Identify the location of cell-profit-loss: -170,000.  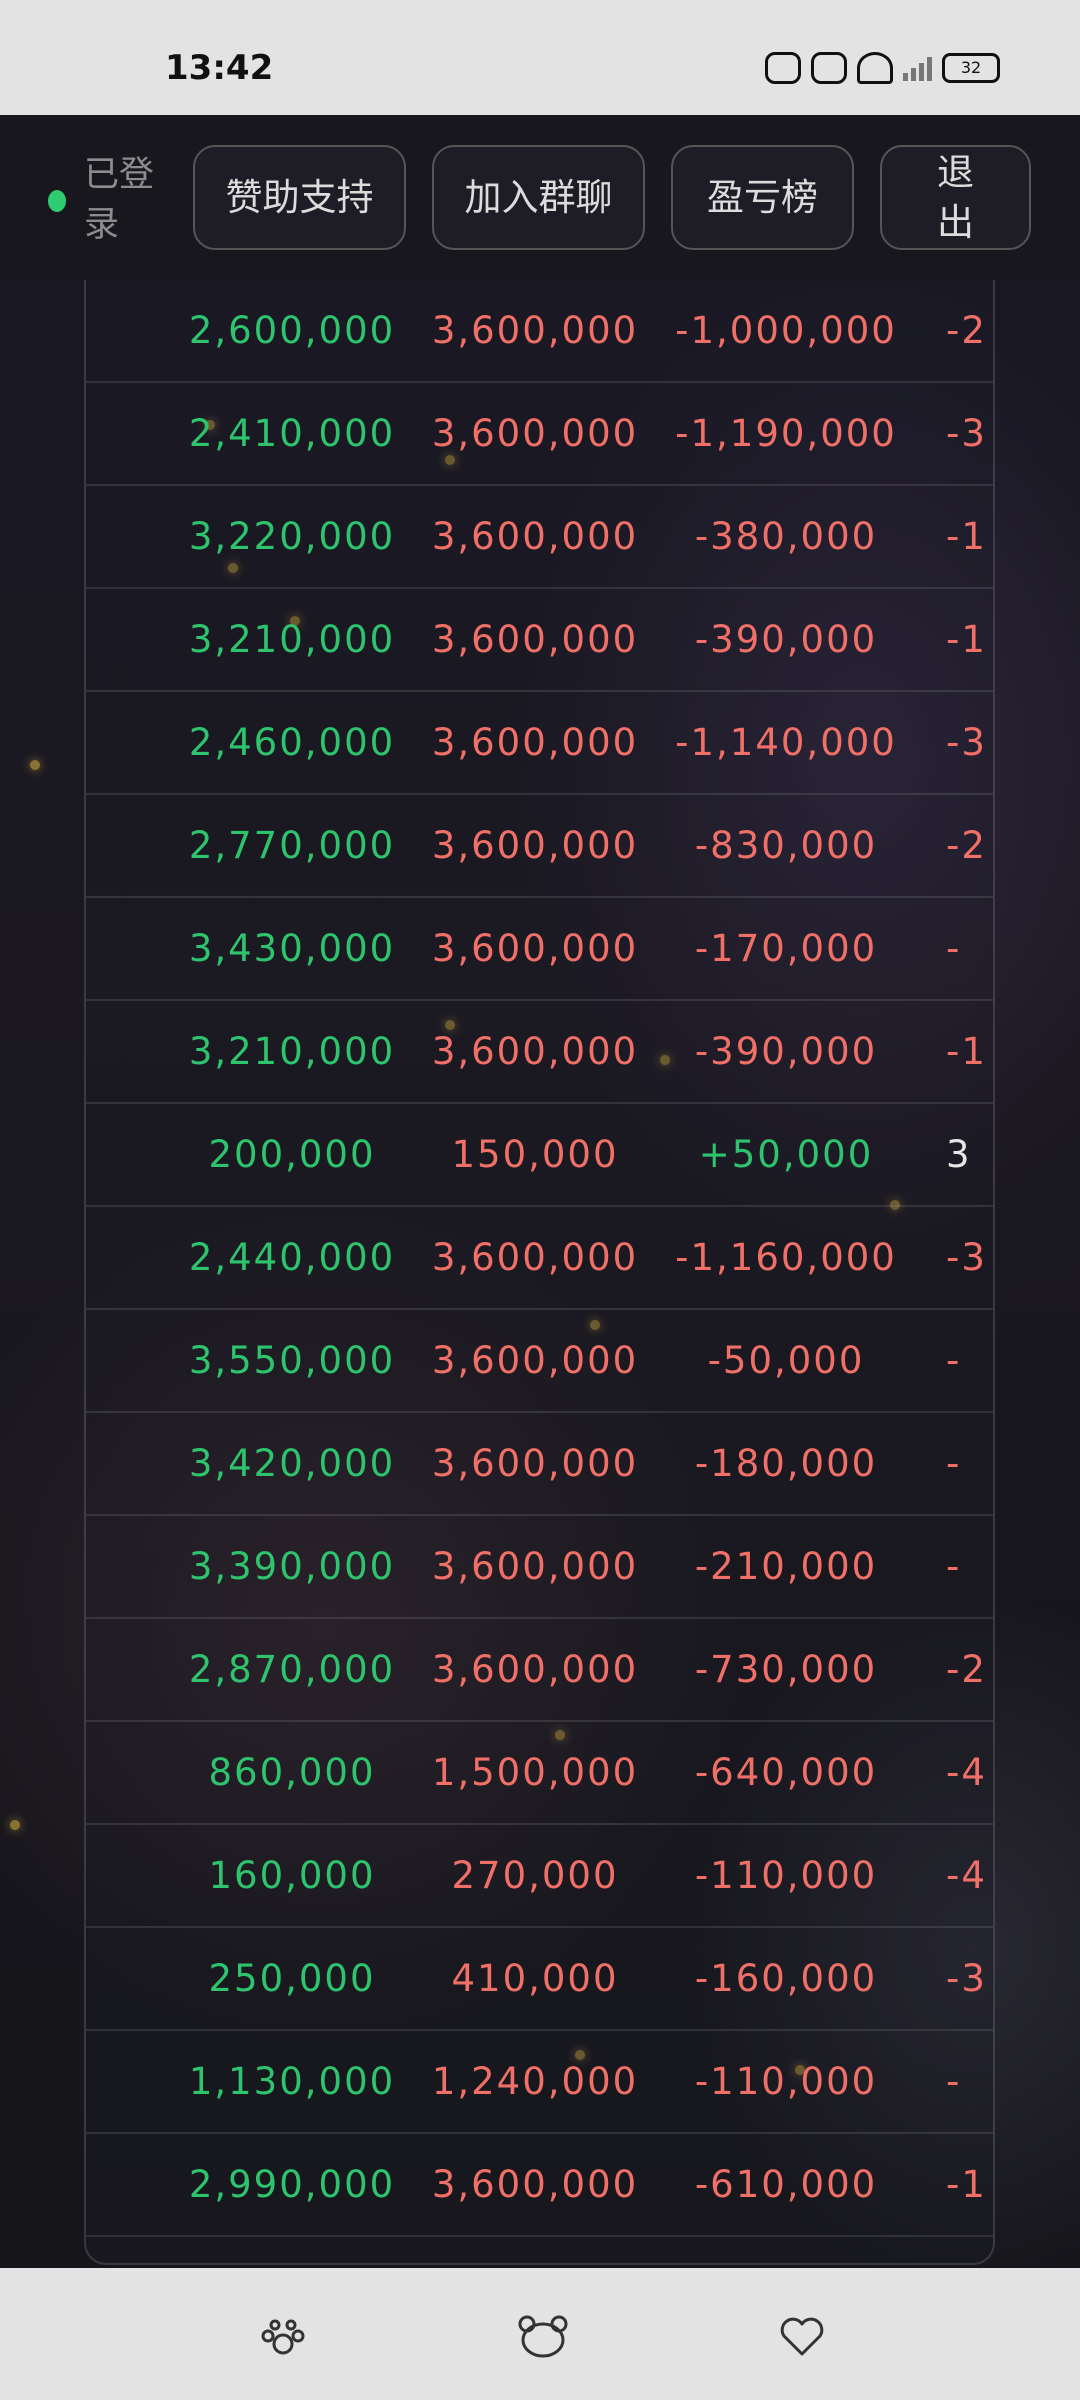
(786, 948).